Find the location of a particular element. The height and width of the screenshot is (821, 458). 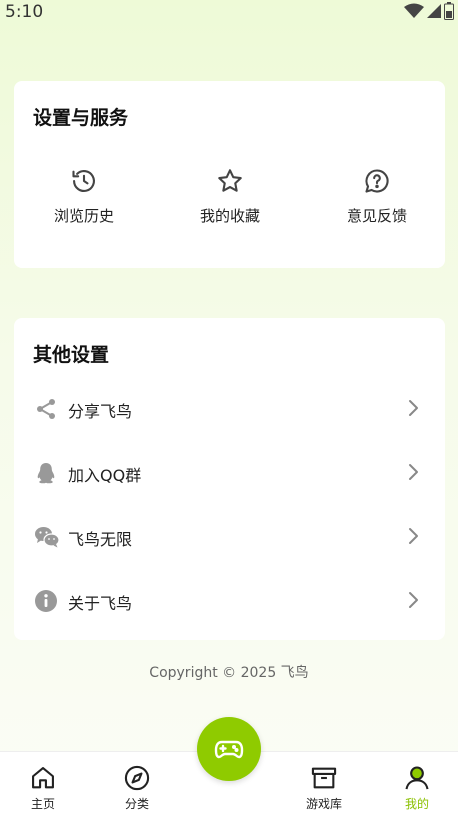

settings-services-title: 设置与服务 is located at coordinates (81, 118).